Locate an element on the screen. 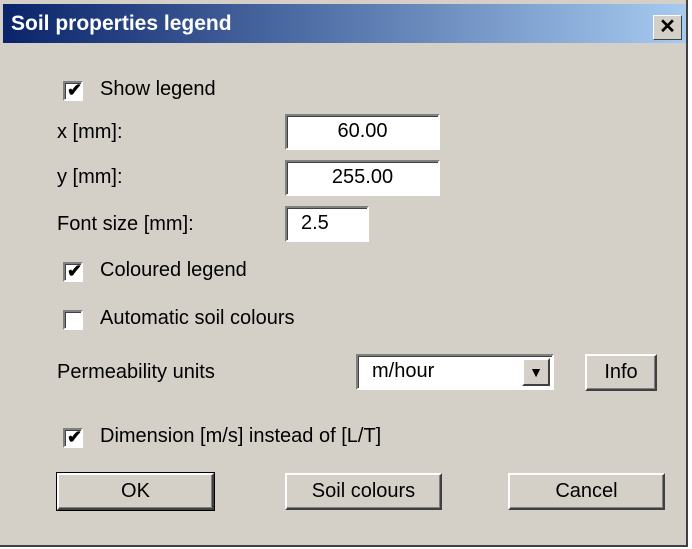 The height and width of the screenshot is (549, 692). dialog-title: Soil properties legend is located at coordinates (121, 23).